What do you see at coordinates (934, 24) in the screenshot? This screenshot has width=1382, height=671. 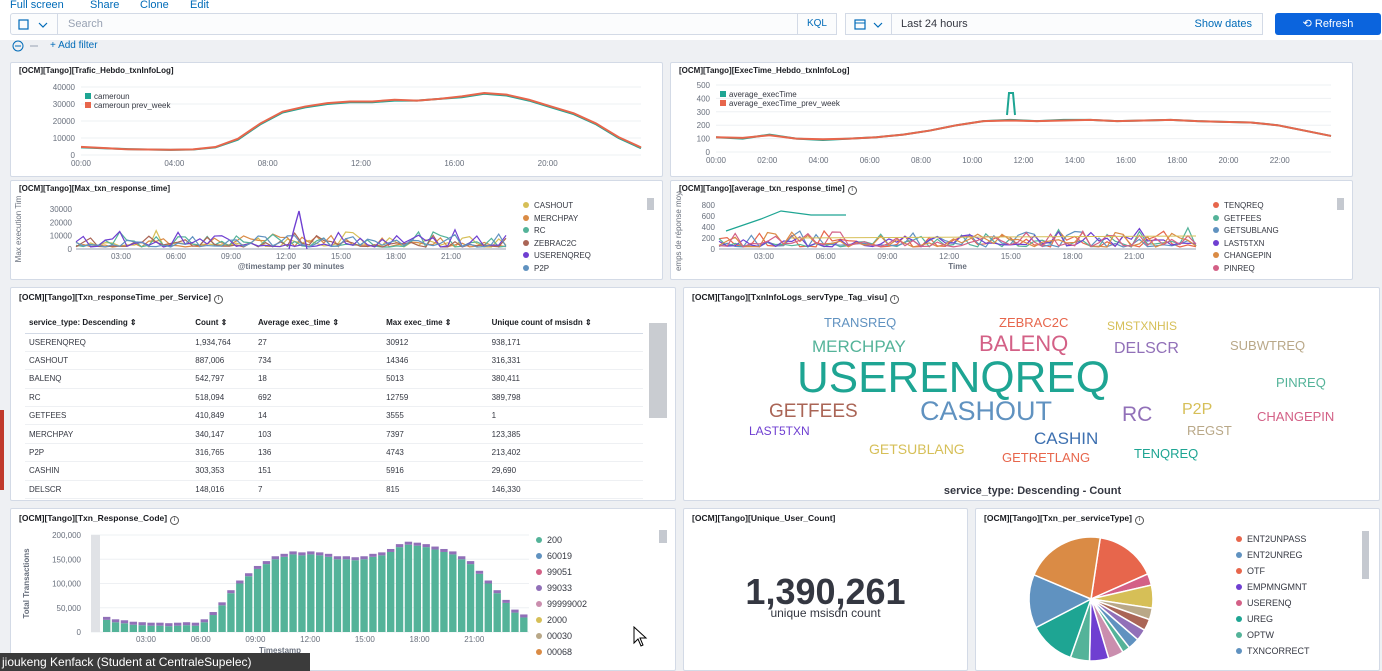 I see `time-range: Last 24 hours` at bounding box center [934, 24].